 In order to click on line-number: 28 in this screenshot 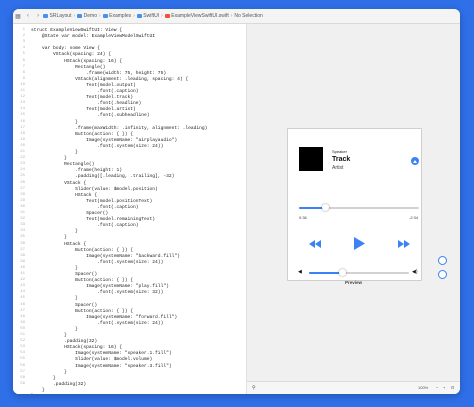, I will do `click(22, 194)`.